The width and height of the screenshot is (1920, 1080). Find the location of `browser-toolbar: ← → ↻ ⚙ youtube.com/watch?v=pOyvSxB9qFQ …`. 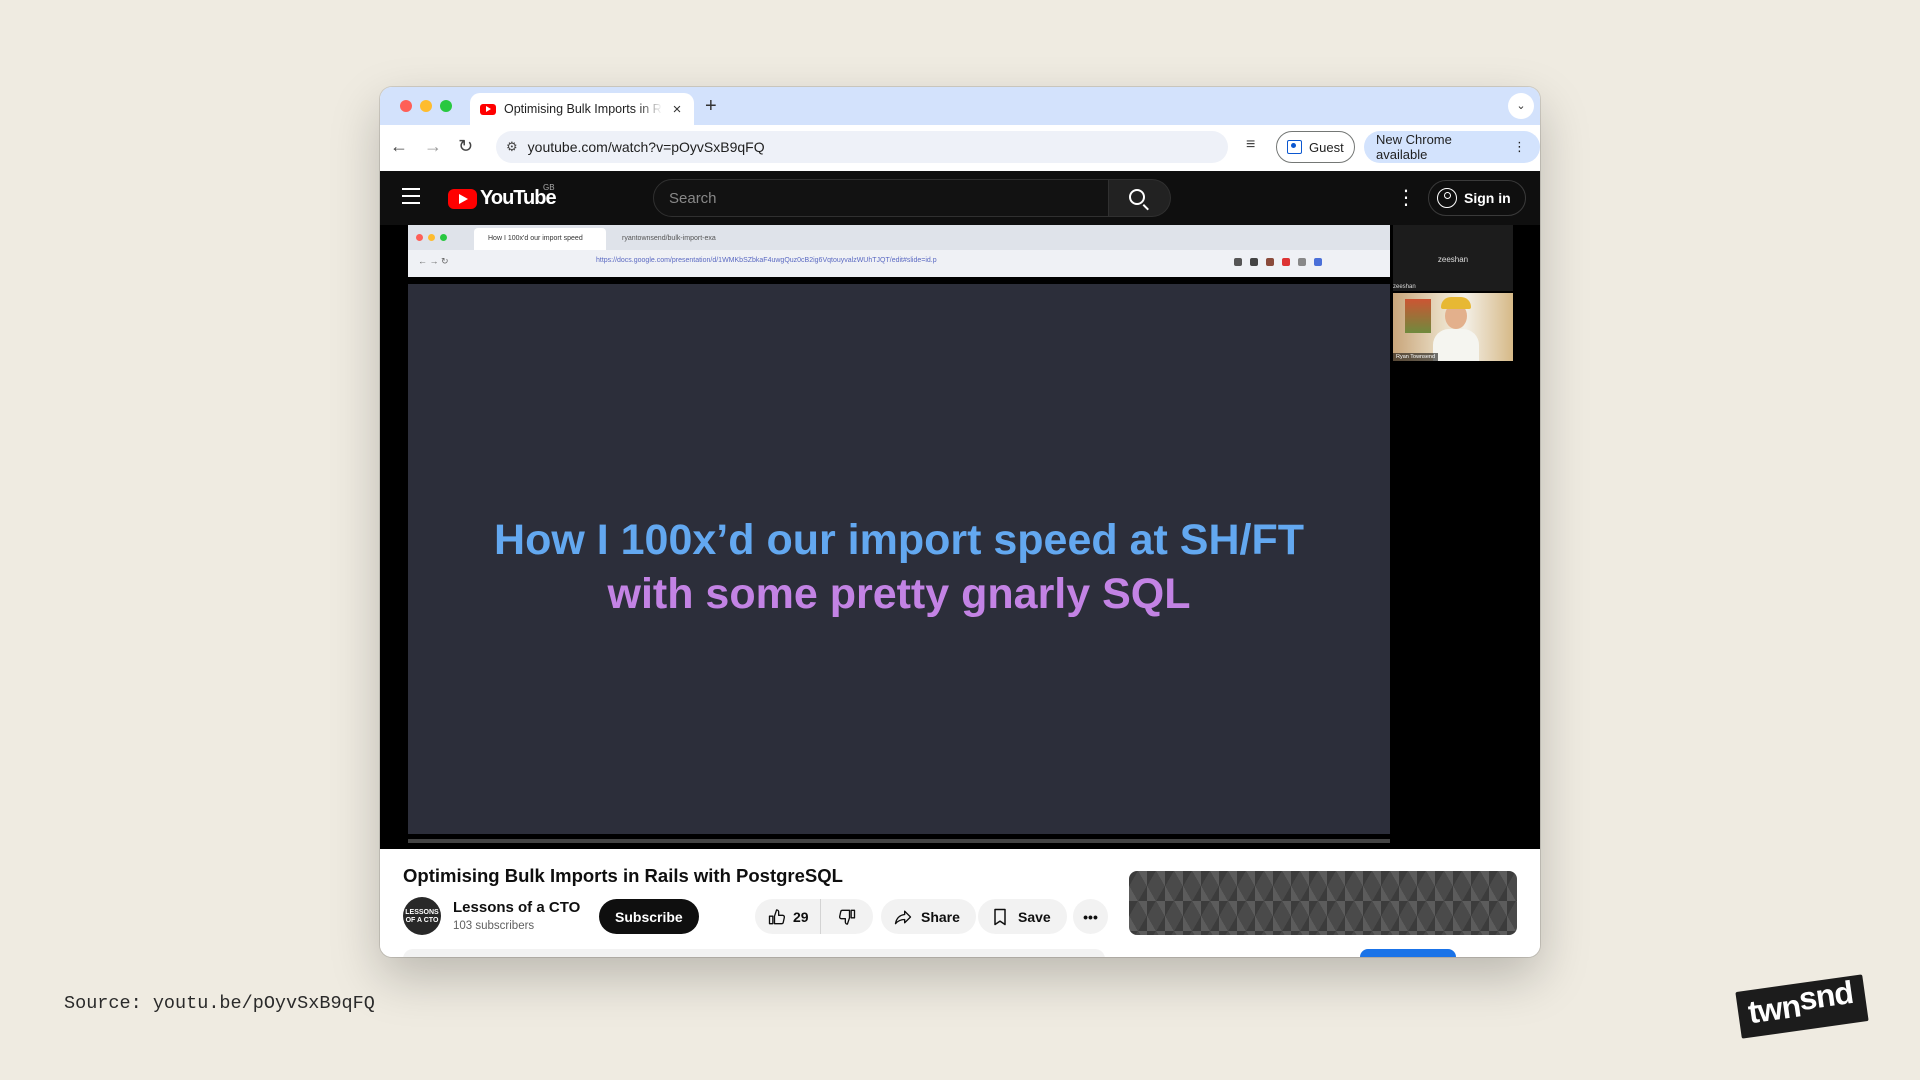

browser-toolbar: ← → ↻ ⚙ youtube.com/watch?v=pOyvSxB9qFQ … is located at coordinates (960, 148).